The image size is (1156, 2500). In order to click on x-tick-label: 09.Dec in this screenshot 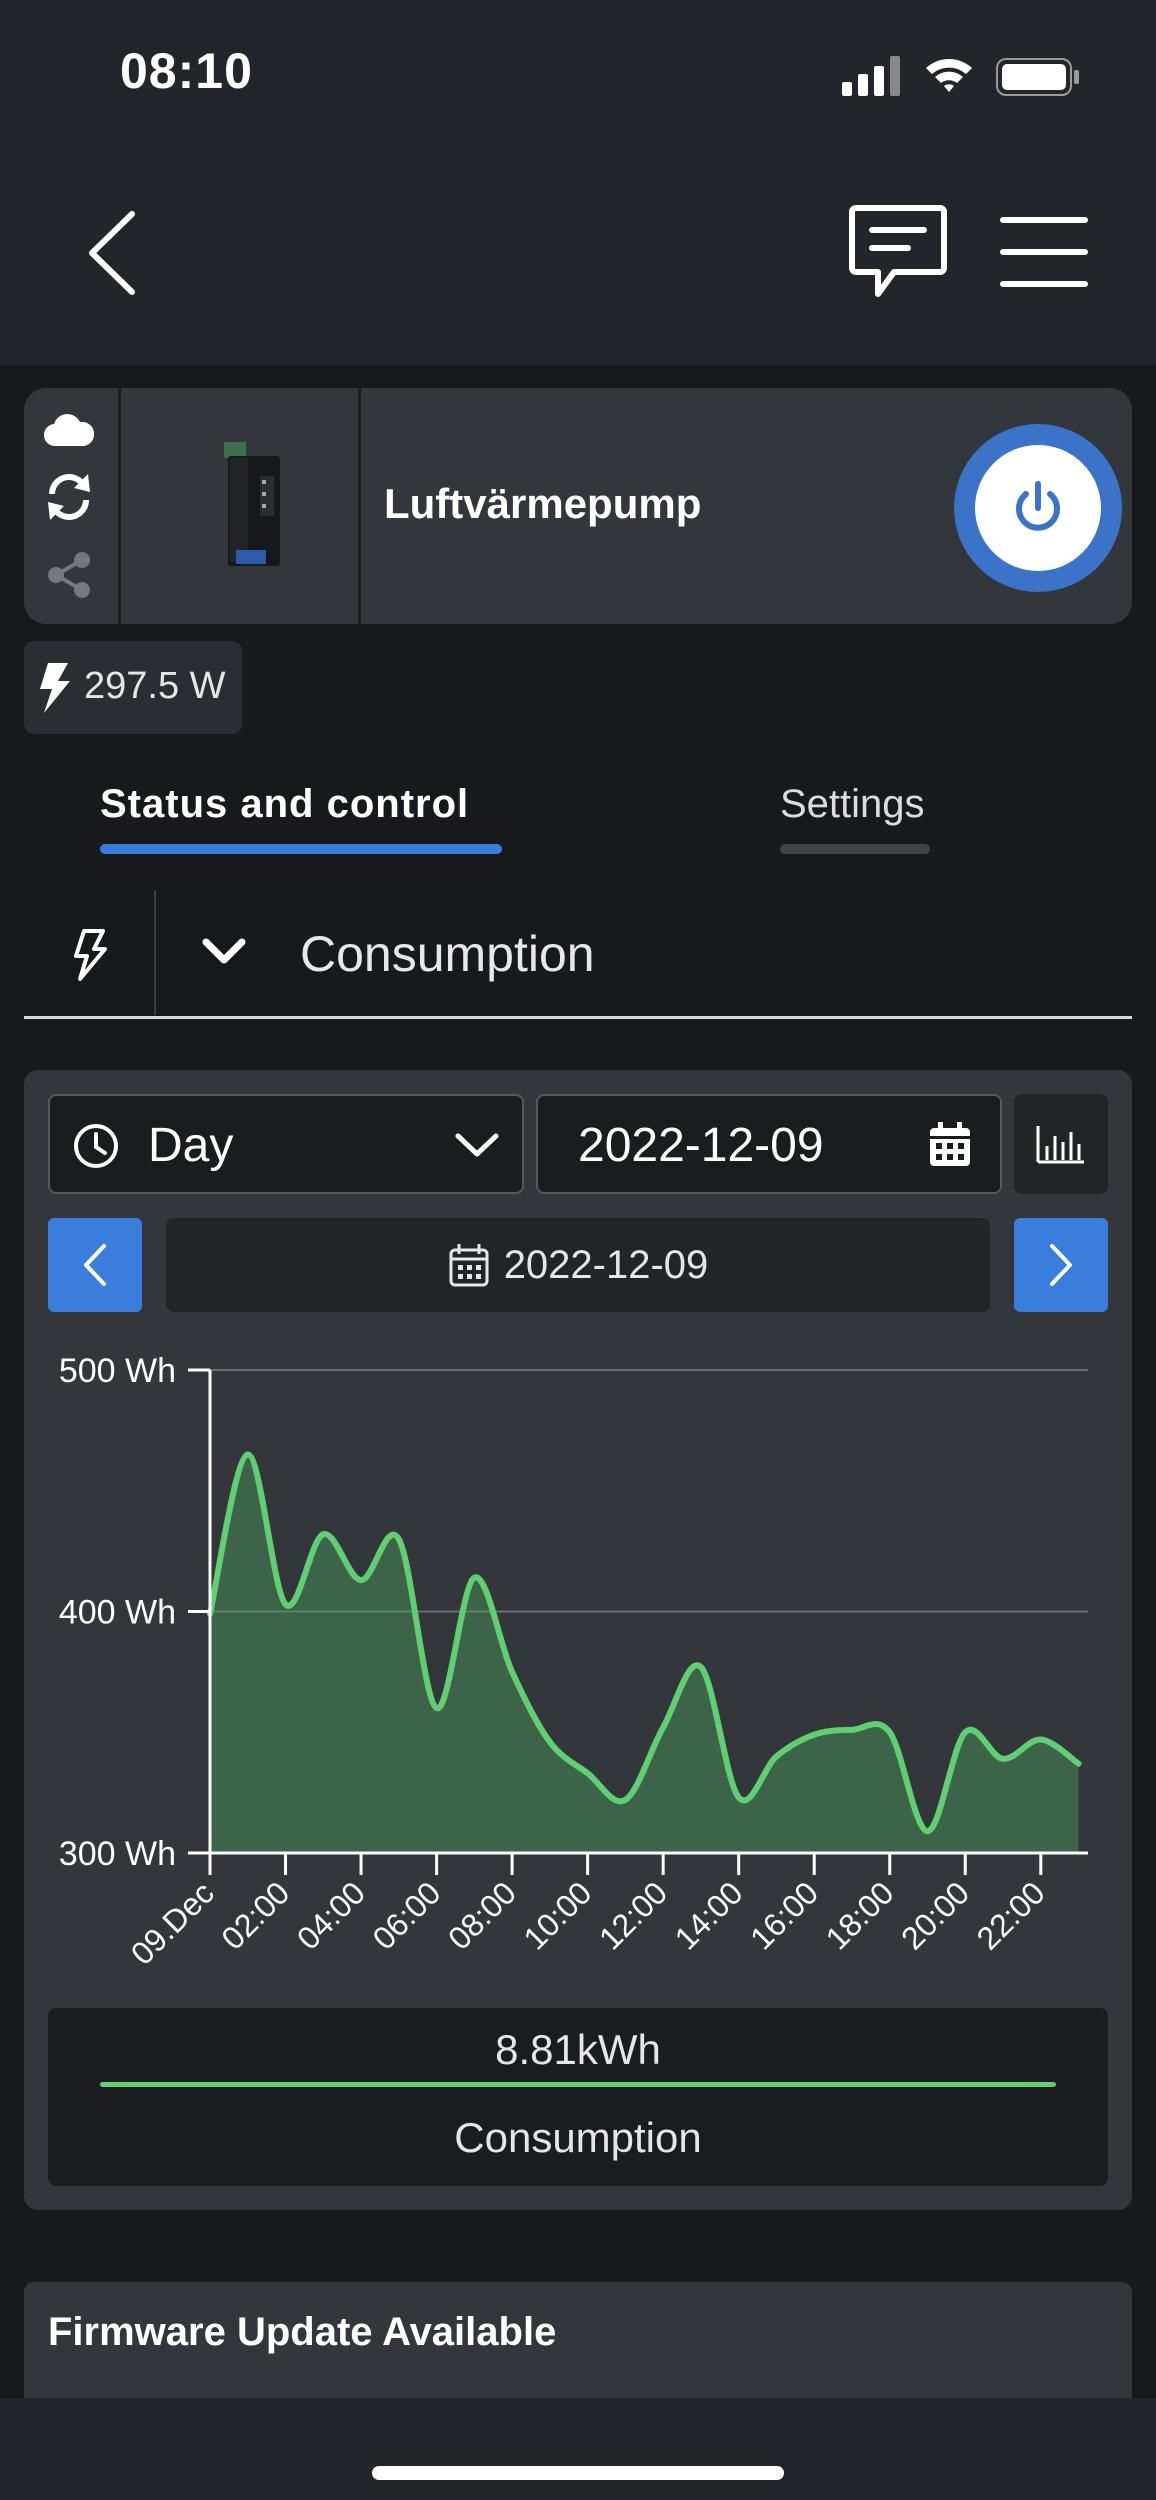, I will do `click(172, 1922)`.